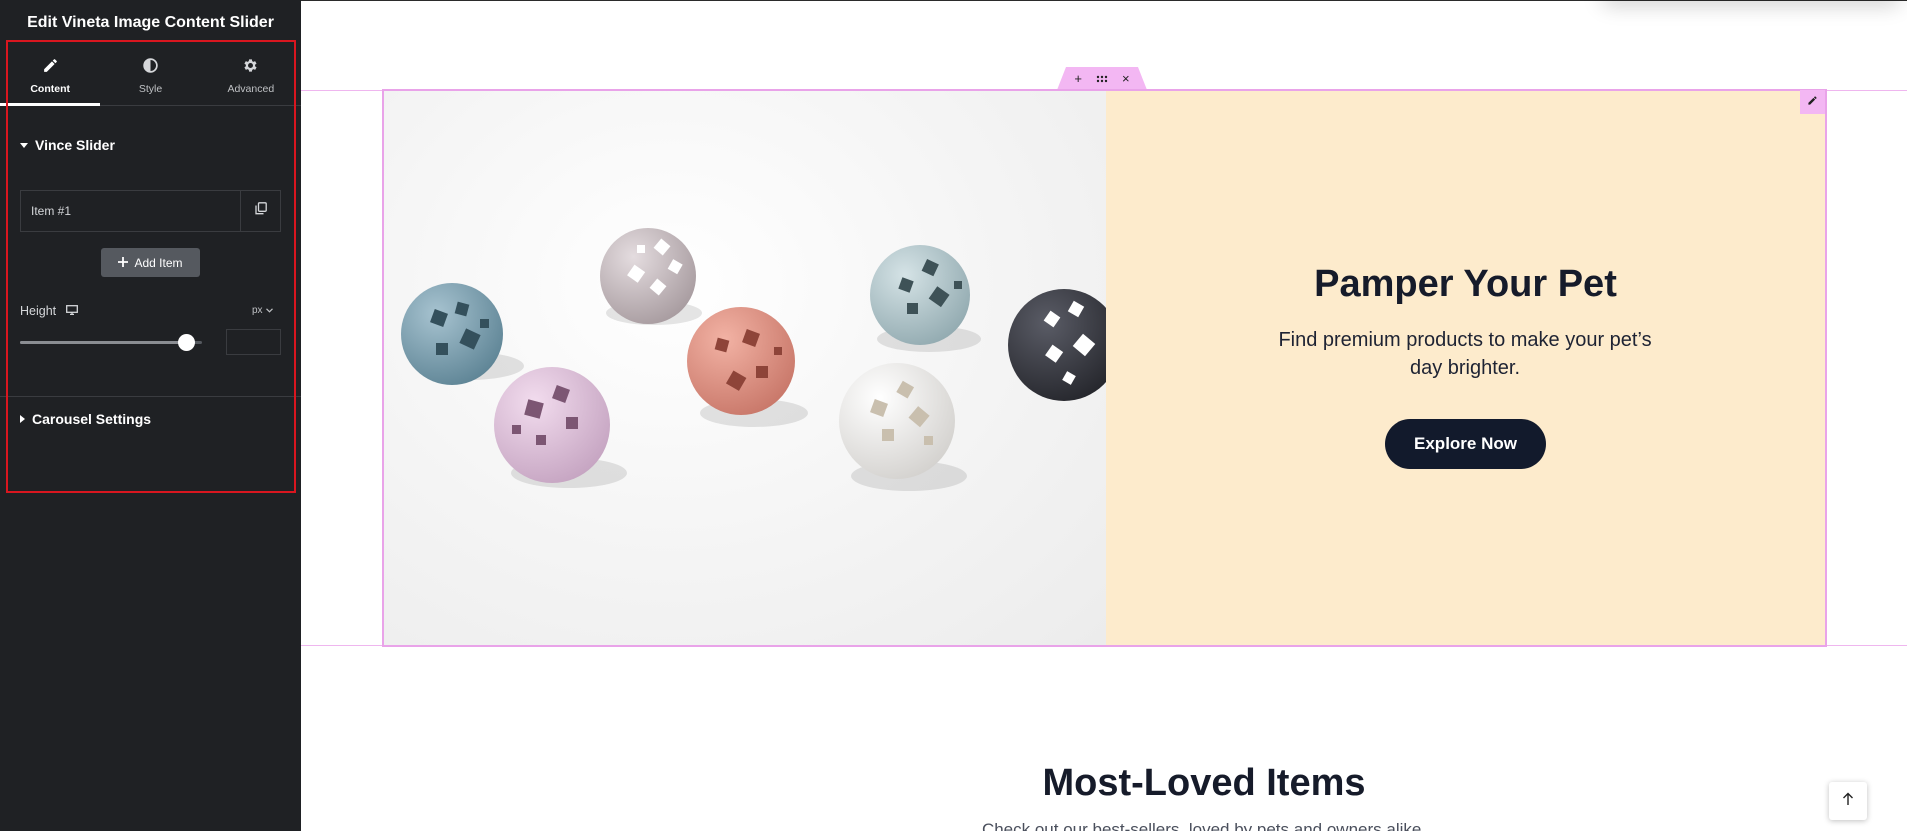 This screenshot has height=831, width=1907. Describe the element at coordinates (24, 145) in the screenshot. I see `caret-down-icon` at that location.